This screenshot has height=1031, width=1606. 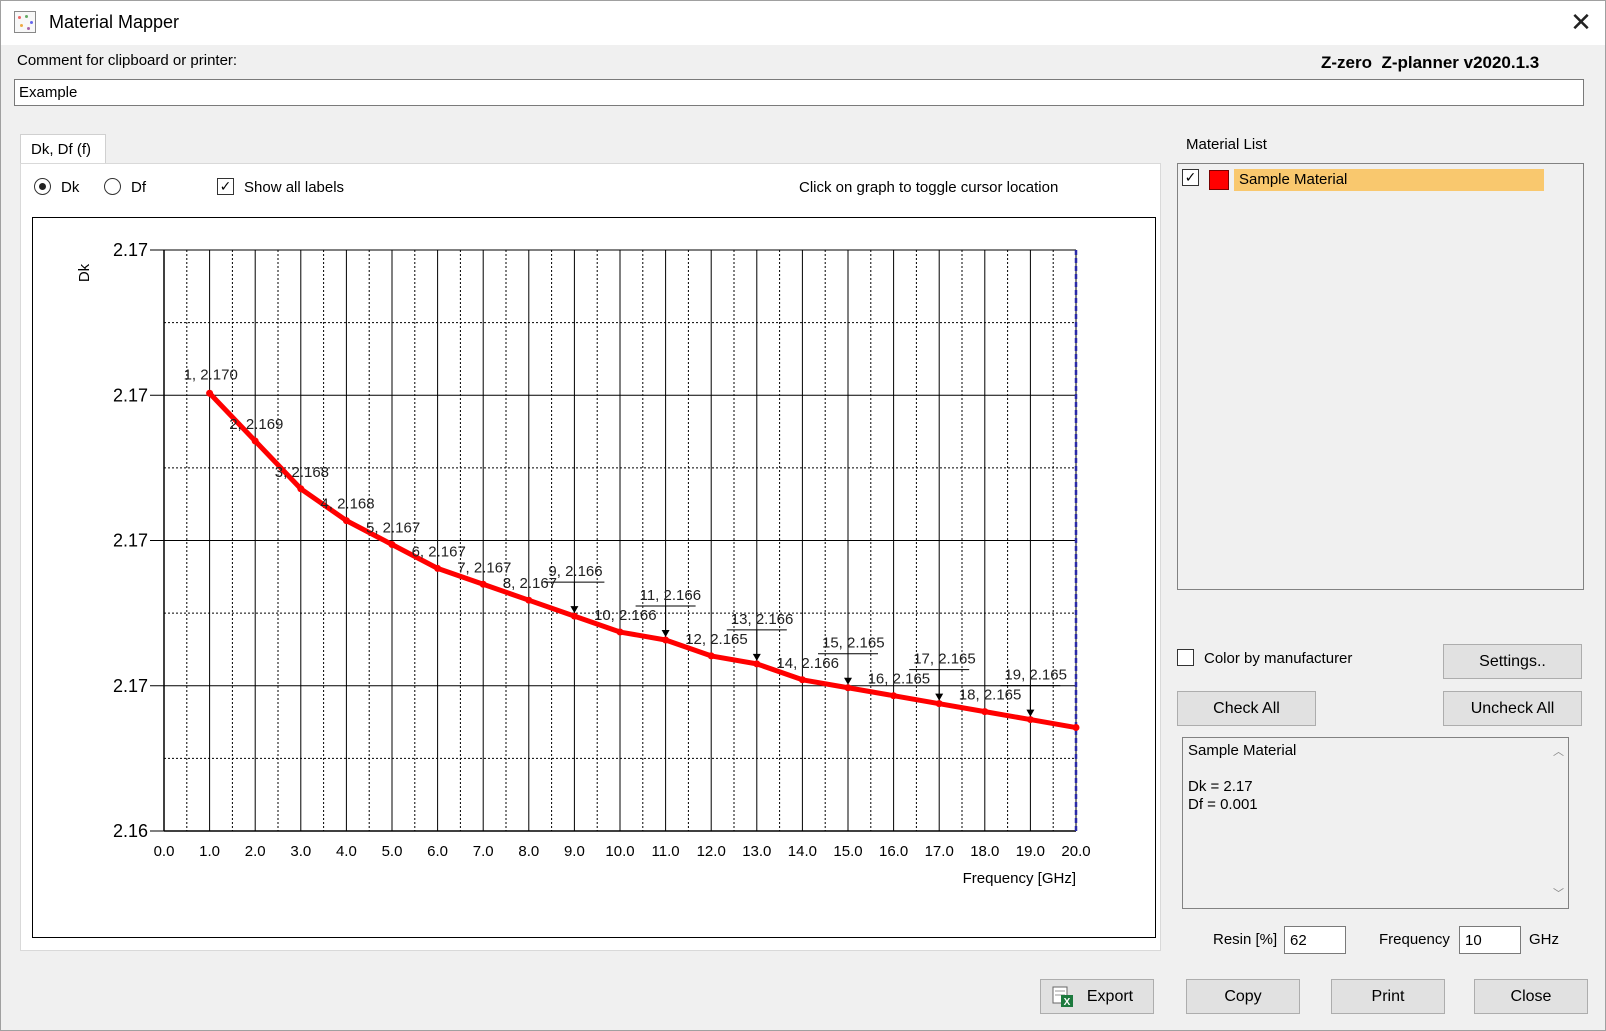 What do you see at coordinates (1226, 144) in the screenshot?
I see `material-list-label: Material List` at bounding box center [1226, 144].